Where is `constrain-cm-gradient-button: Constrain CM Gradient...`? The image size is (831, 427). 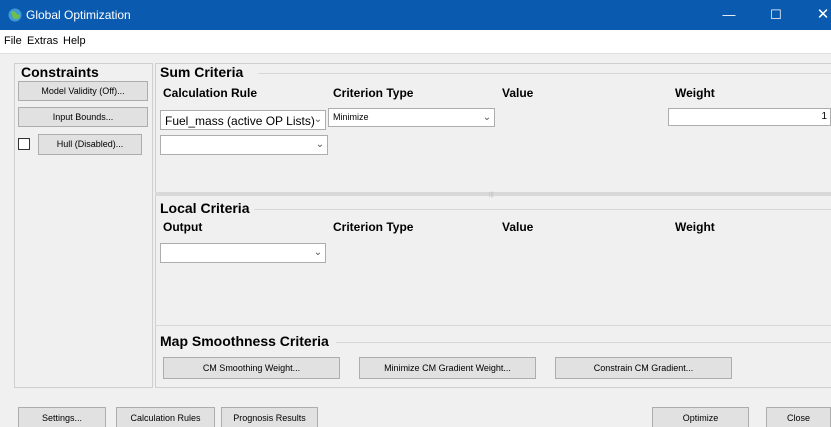
constrain-cm-gradient-button: Constrain CM Gradient... is located at coordinates (643, 368).